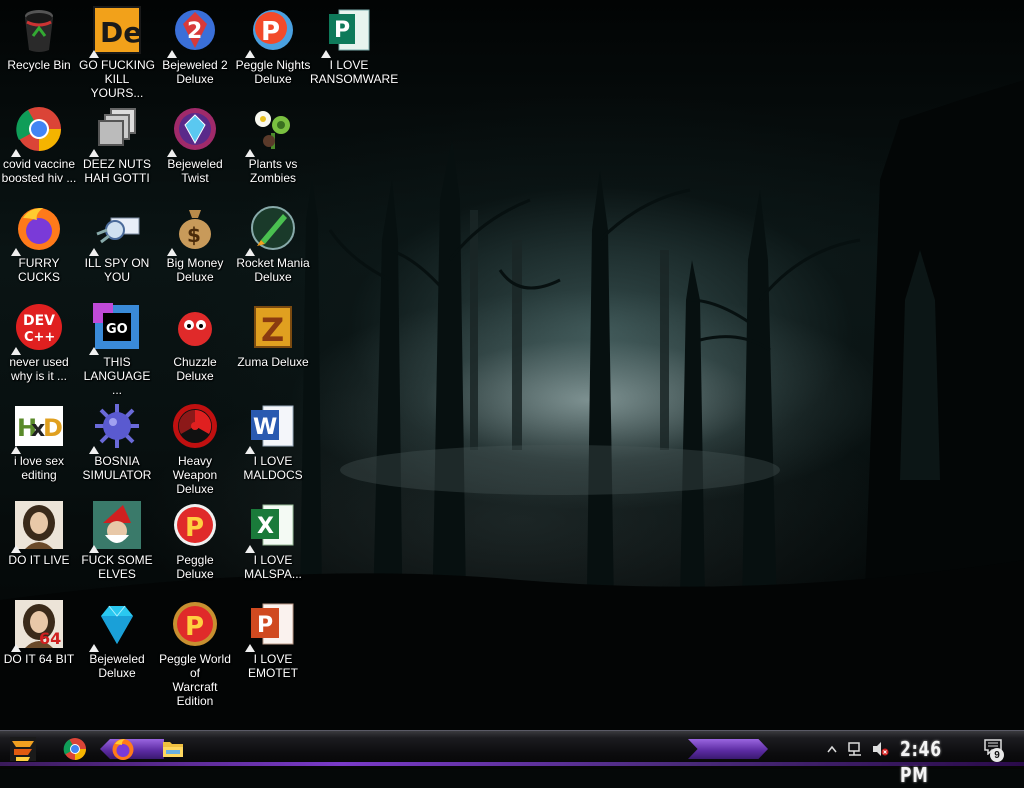 This screenshot has height=788, width=1024. I want to click on recycle-bin-icon, so click(39, 30).